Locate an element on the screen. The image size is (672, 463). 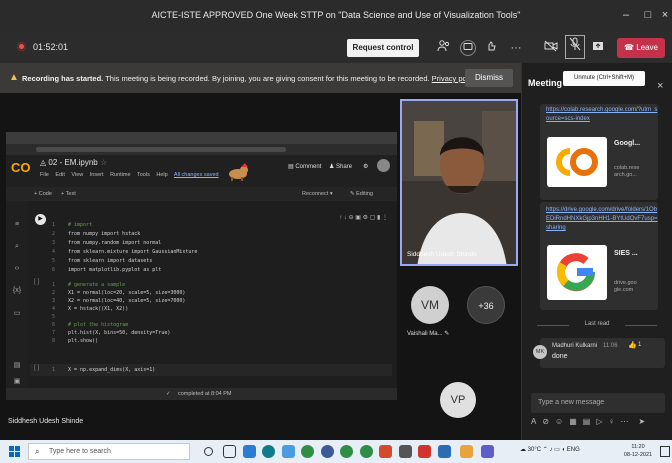
menu-edit: Edit is located at coordinates (59, 175).